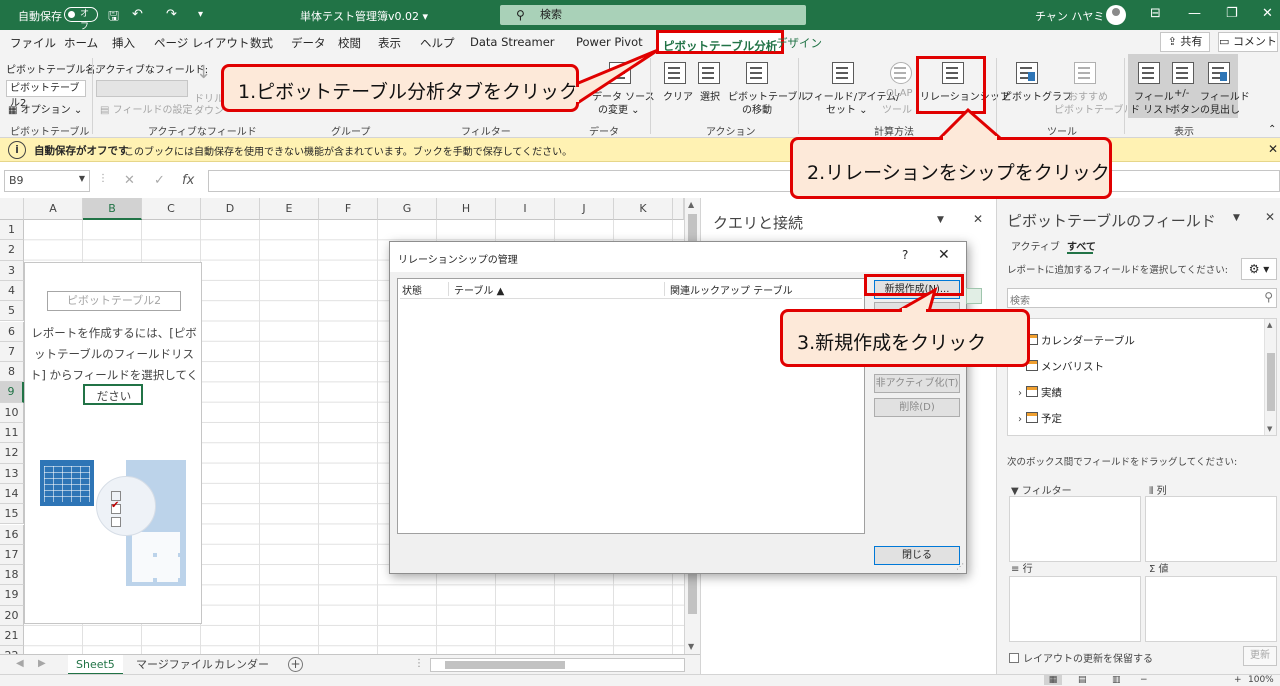 The image size is (1280, 686). I want to click on move-pivot-icon, so click(757, 73).